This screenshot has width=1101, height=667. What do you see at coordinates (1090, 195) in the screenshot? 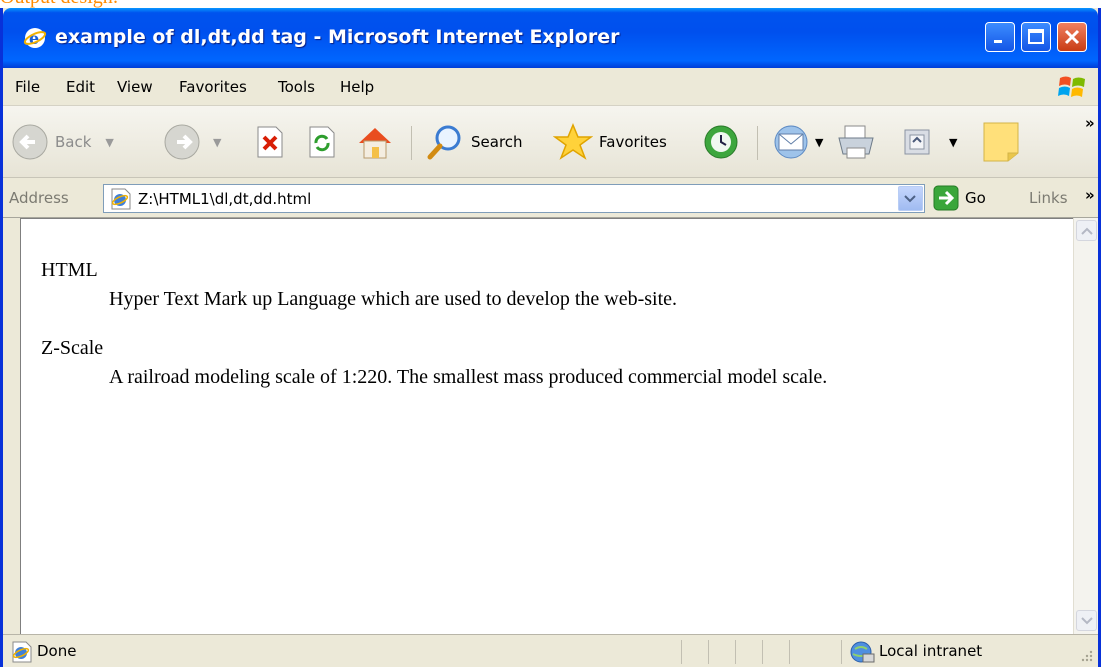
I see `links-chevron-icon: »` at bounding box center [1090, 195].